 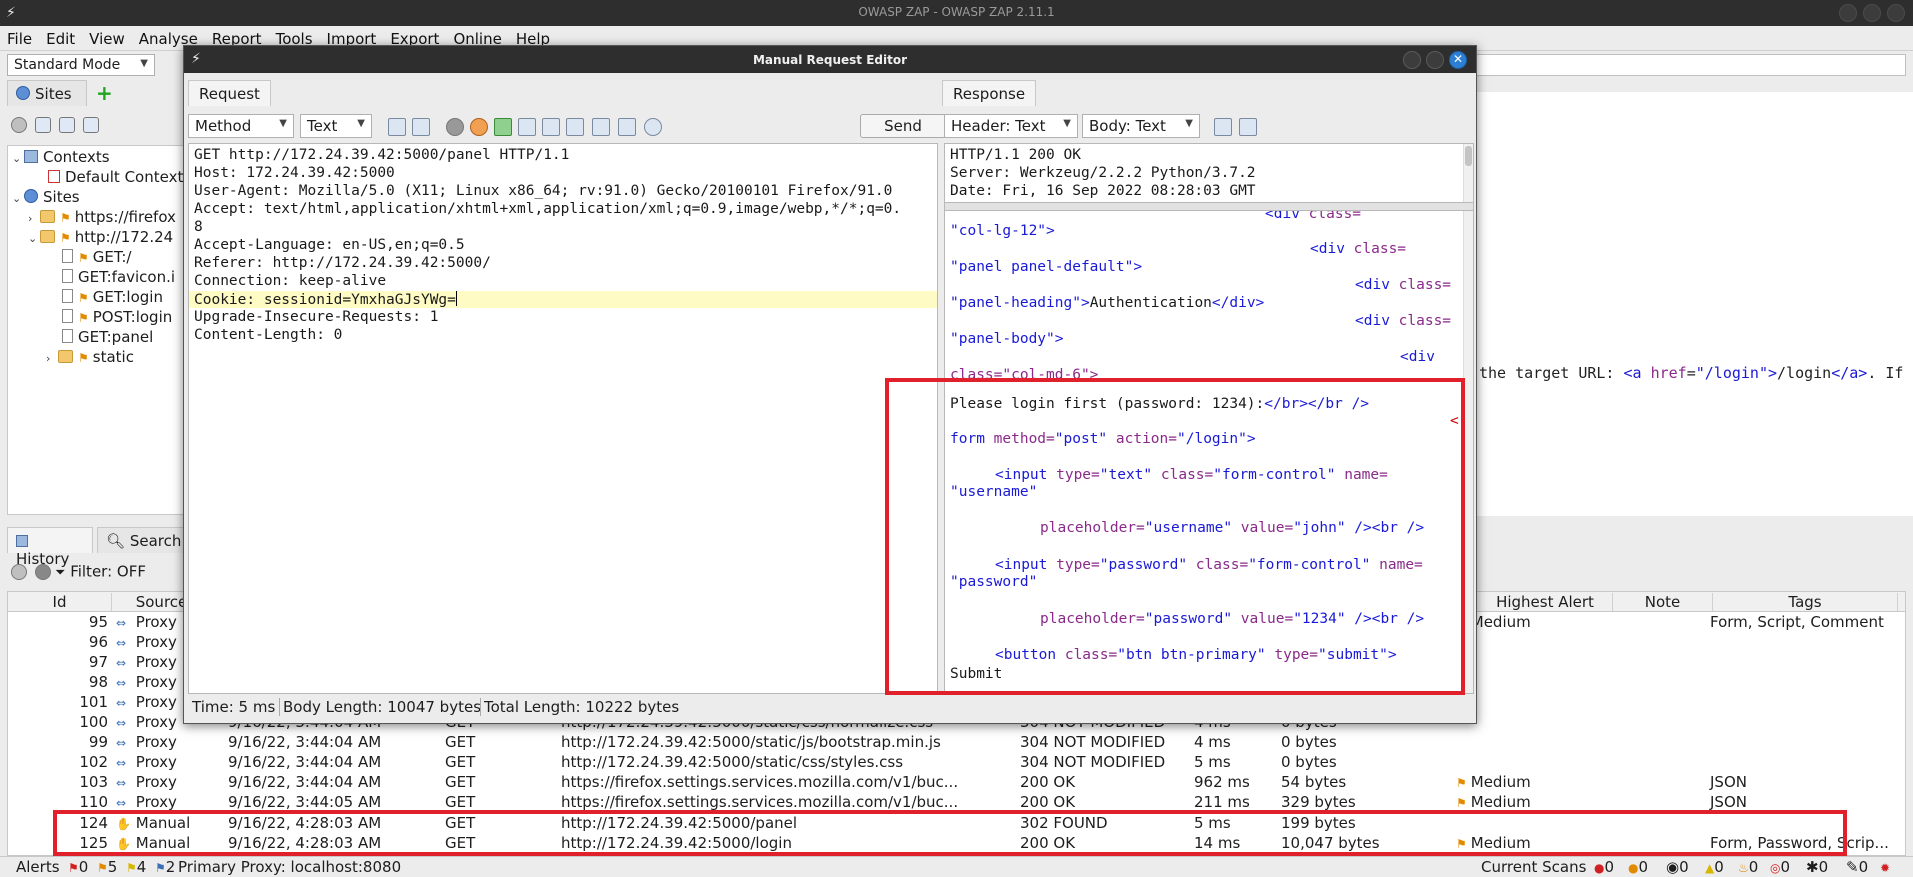 I want to click on scan-count-2: ●0, so click(x=1638, y=867).